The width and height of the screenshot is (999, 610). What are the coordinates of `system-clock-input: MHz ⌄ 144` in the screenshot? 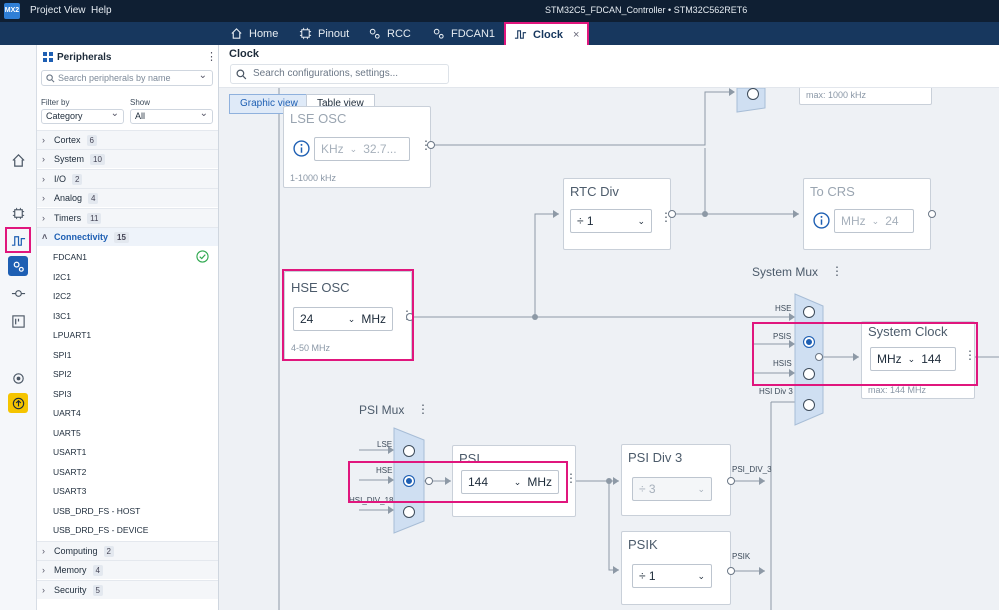 It's located at (913, 359).